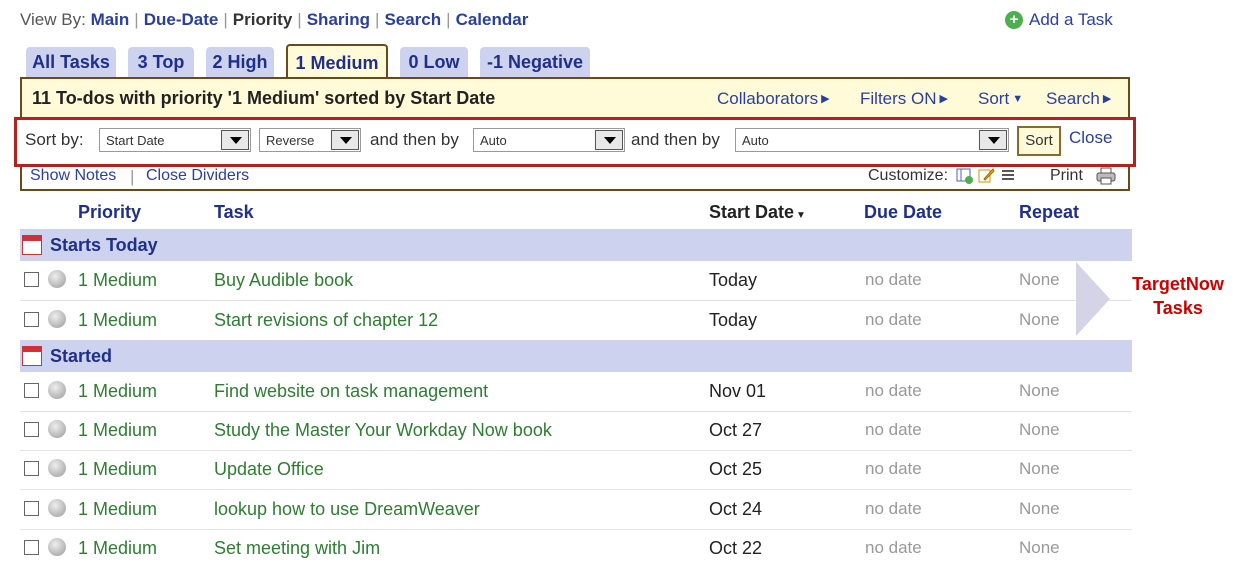 The image size is (1244, 568). Describe the element at coordinates (1090, 138) in the screenshot. I see `close-sort-link: Close` at that location.